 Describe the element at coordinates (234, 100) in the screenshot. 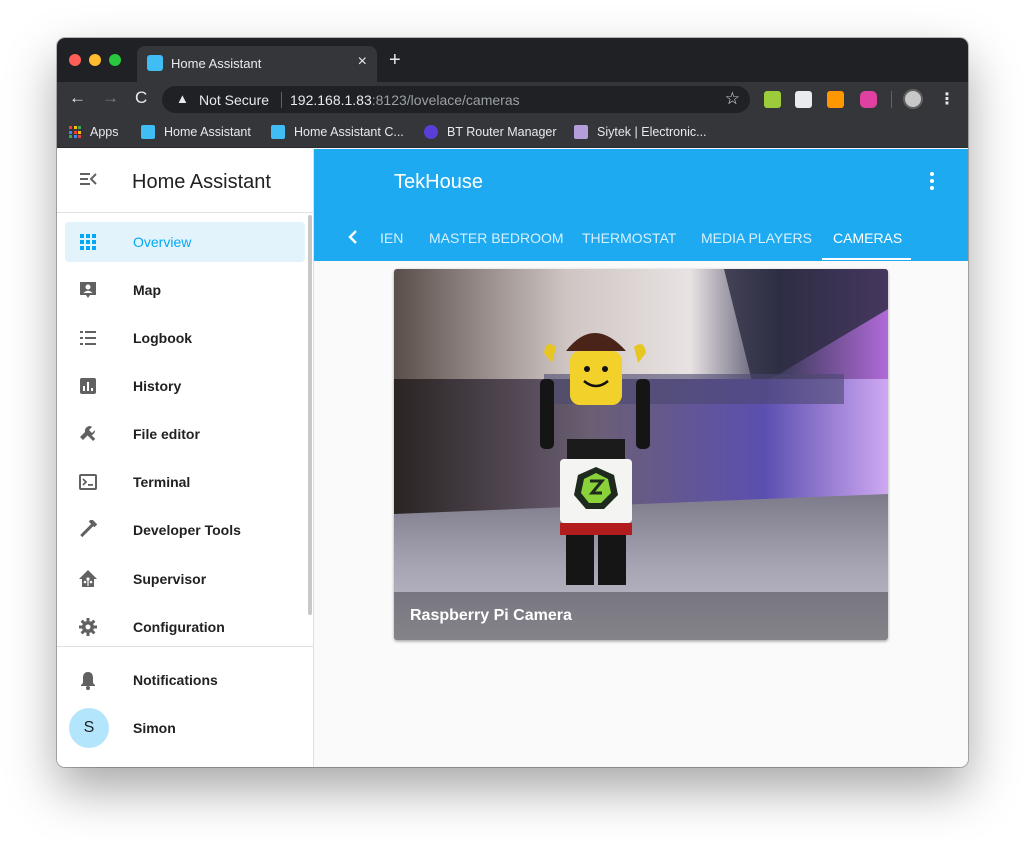

I see `security-label: Not Secure` at that location.